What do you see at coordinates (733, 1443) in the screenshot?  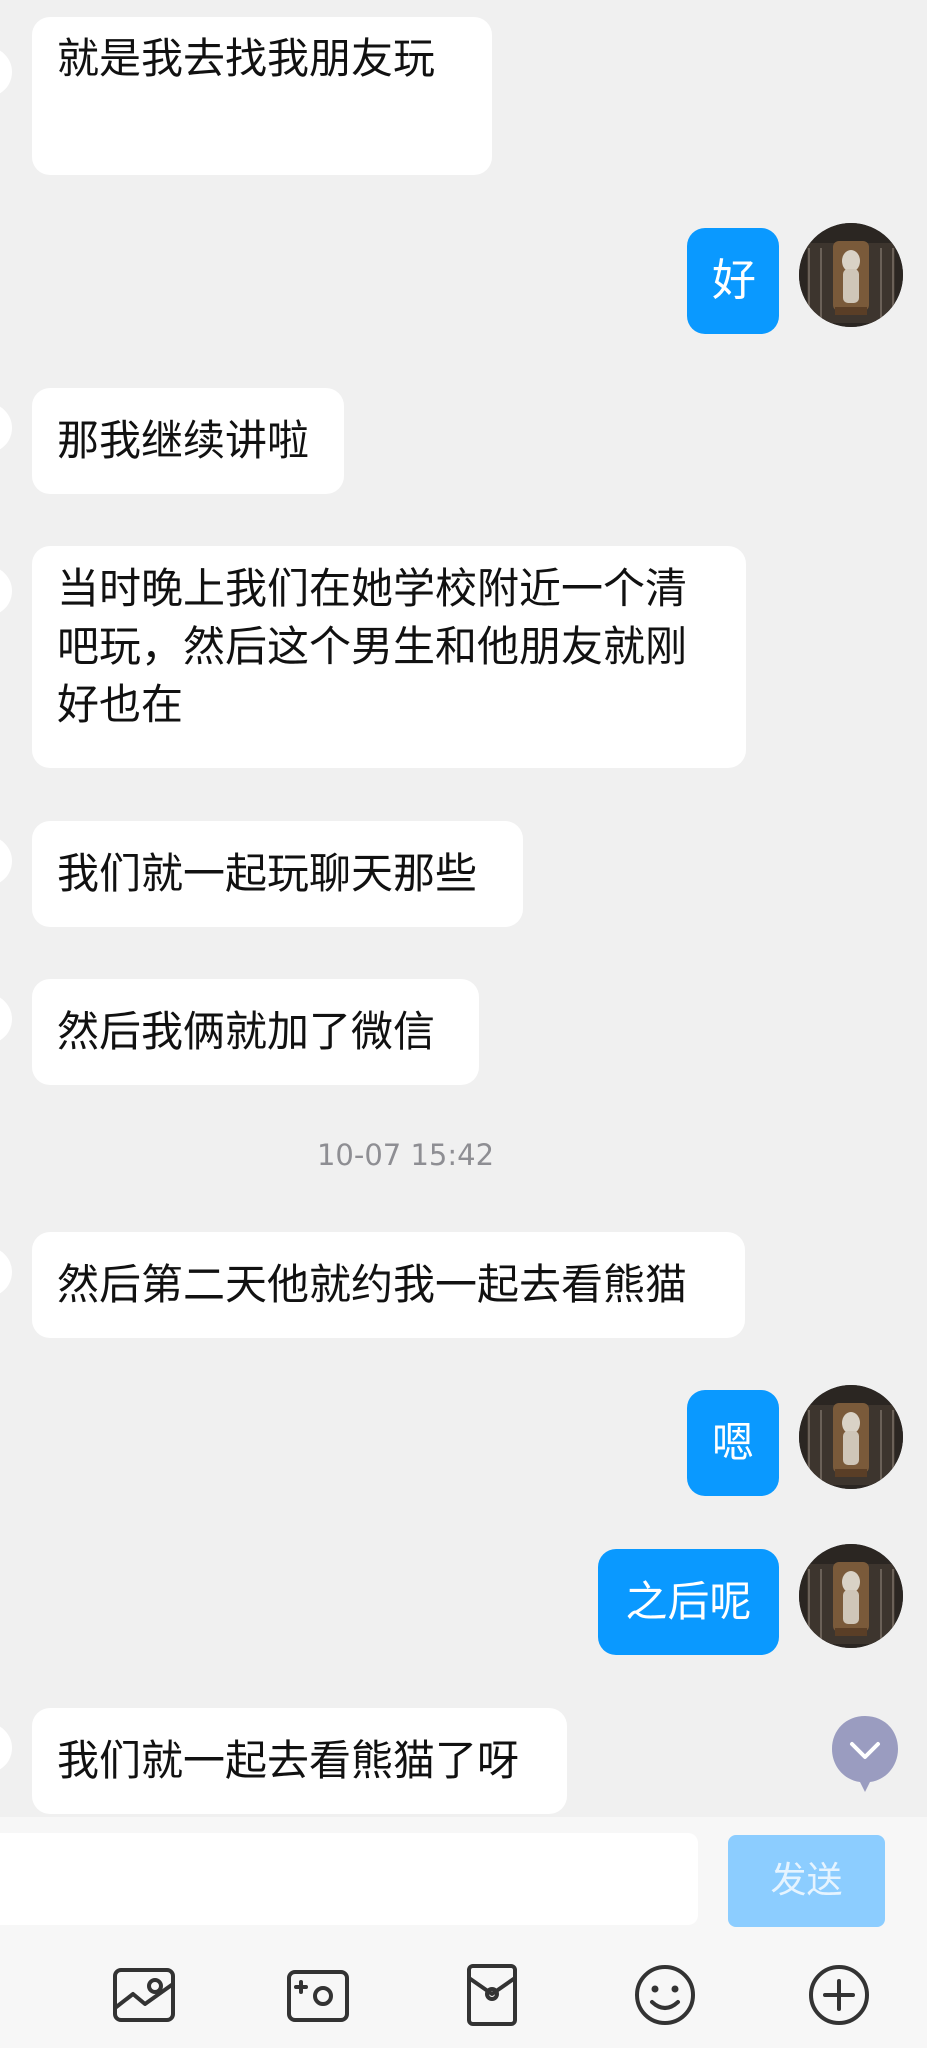 I see `message-bubble: 嗯` at bounding box center [733, 1443].